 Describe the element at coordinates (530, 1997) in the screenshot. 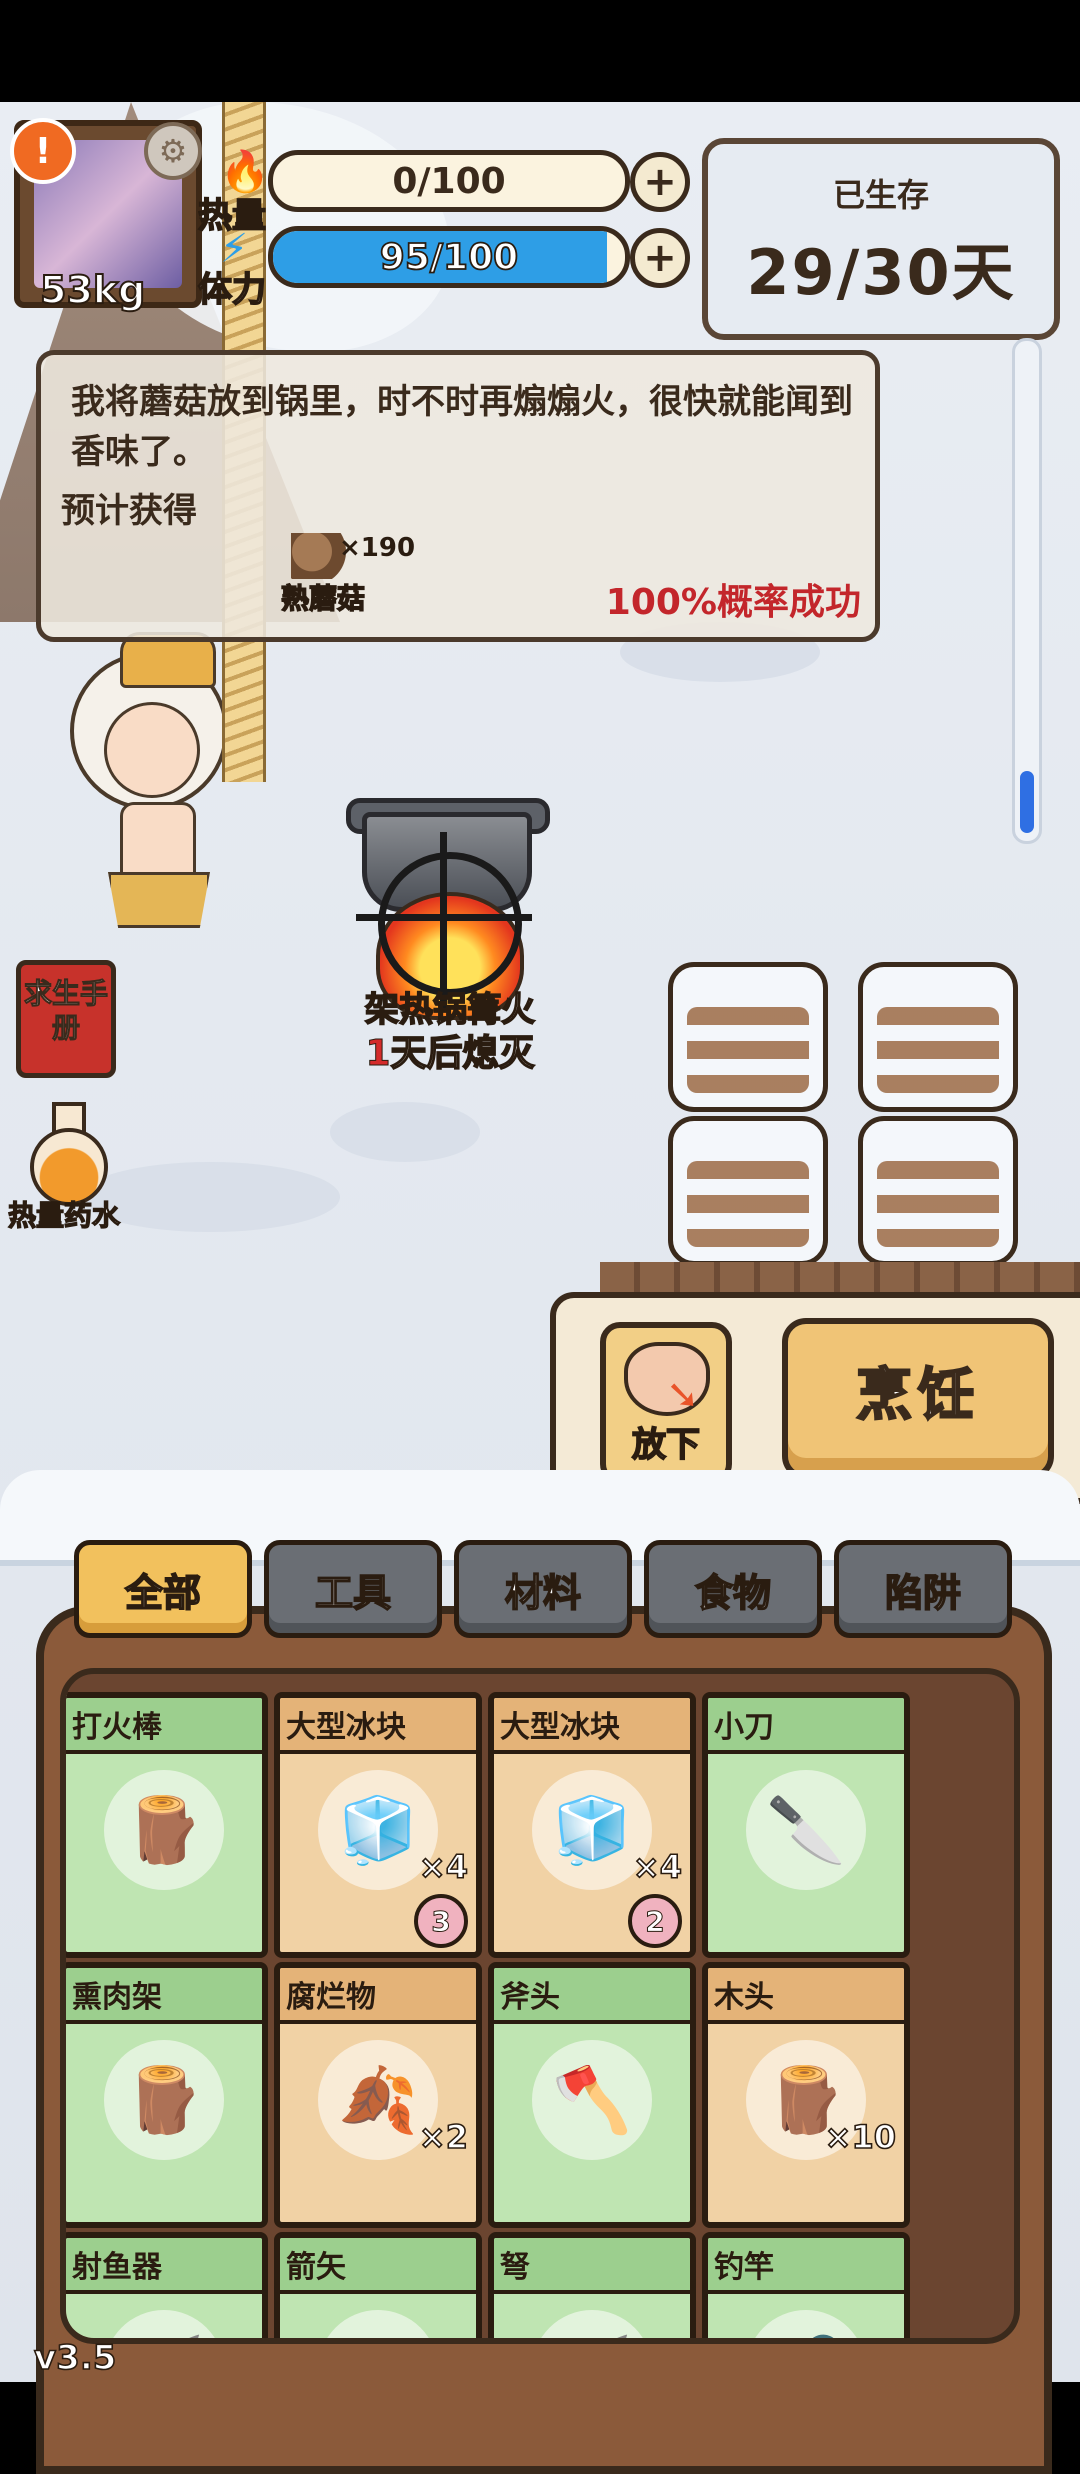

I see `item-name: 斧头` at that location.